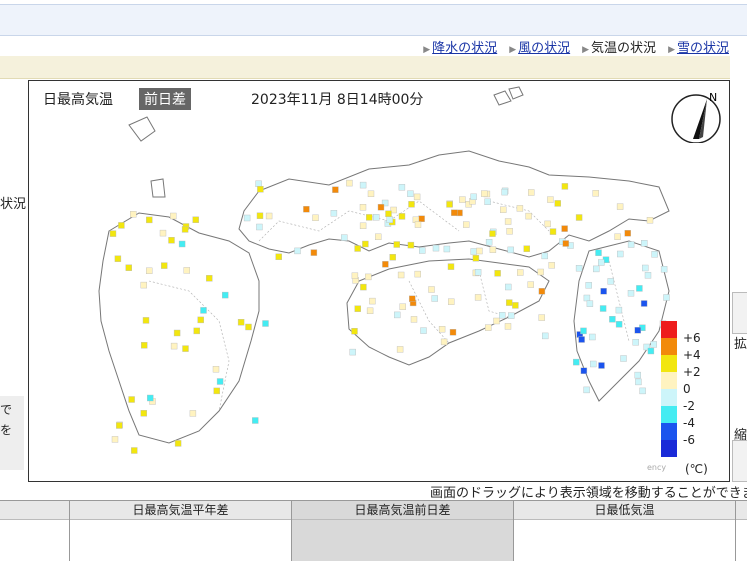 This screenshot has height=561, width=747. What do you see at coordinates (13, 204) in the screenshot?
I see `left-panel-label: 状況` at bounding box center [13, 204].